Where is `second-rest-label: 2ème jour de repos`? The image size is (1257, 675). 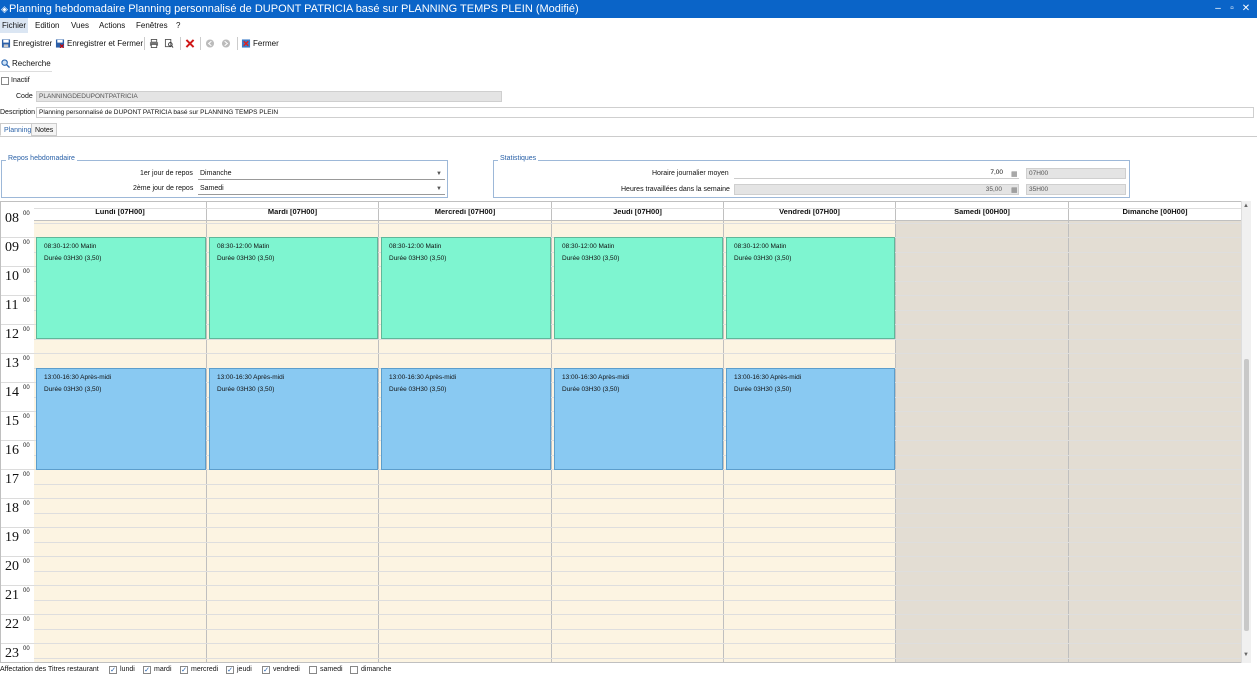 second-rest-label: 2ème jour de repos is located at coordinates (163, 188).